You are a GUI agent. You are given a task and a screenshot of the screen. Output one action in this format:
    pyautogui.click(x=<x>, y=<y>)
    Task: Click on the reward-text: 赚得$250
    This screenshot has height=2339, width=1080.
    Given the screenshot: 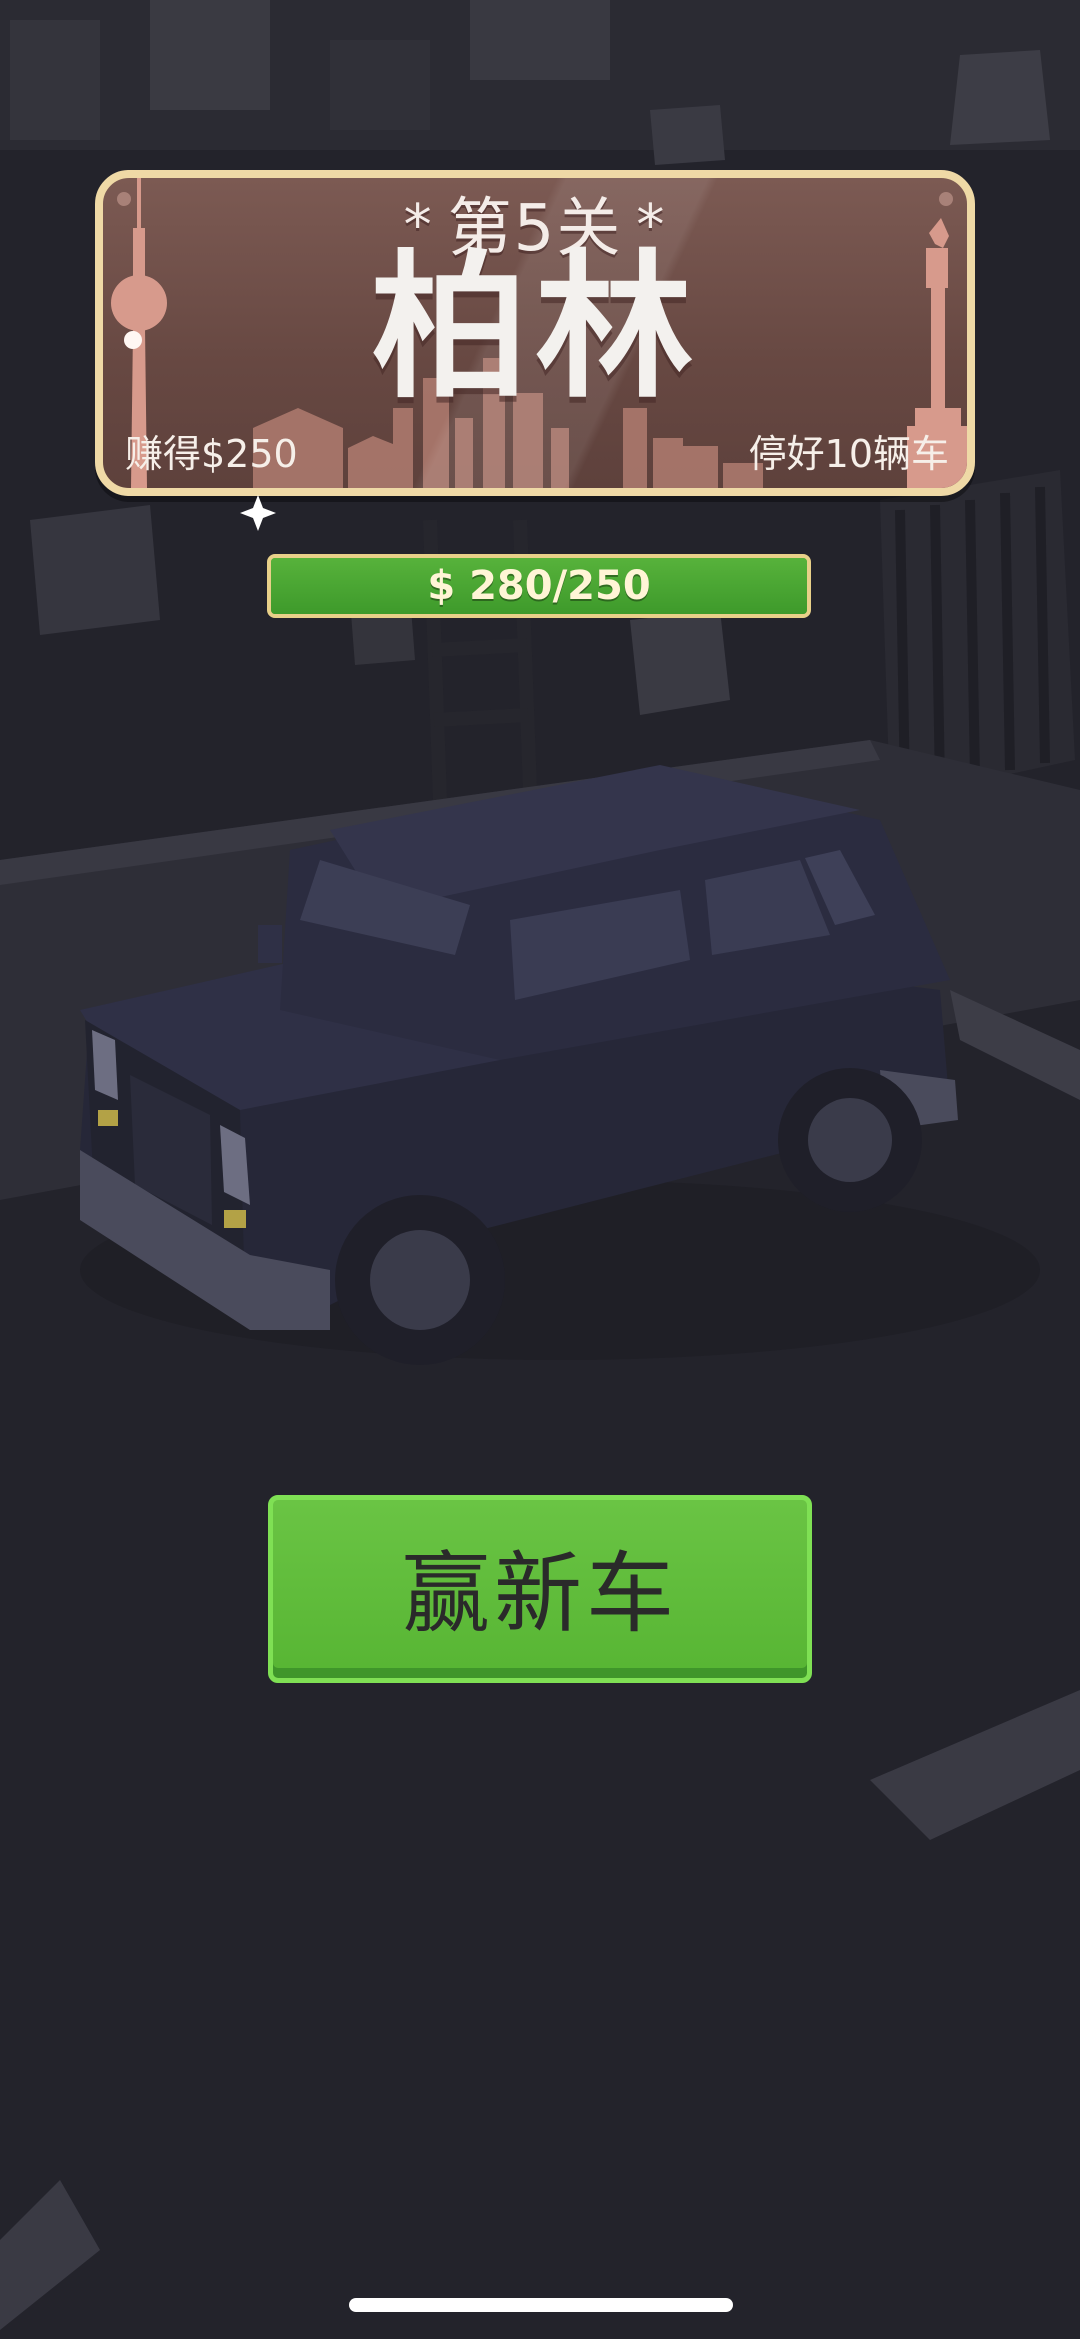 What is the action you would take?
    pyautogui.click(x=211, y=454)
    